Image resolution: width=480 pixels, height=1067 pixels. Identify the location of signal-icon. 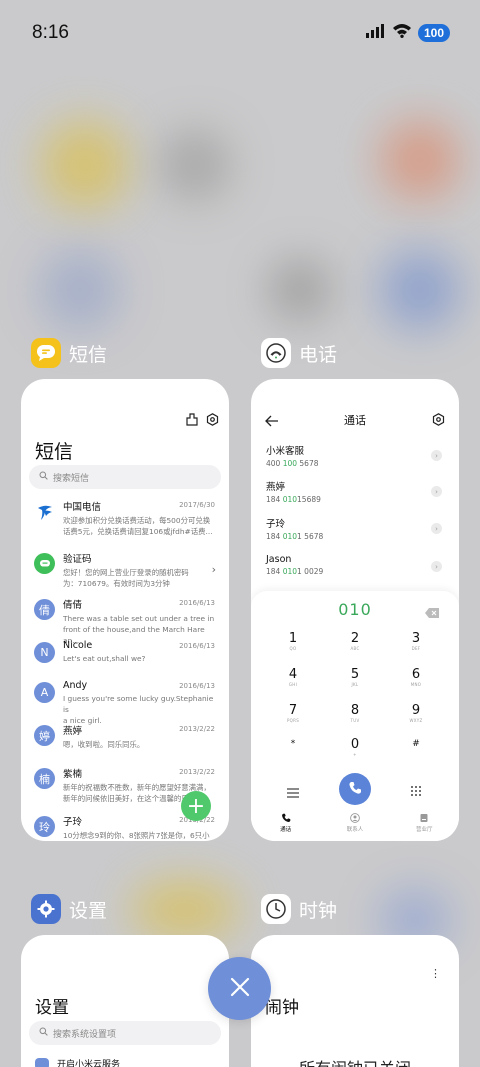
(375, 32).